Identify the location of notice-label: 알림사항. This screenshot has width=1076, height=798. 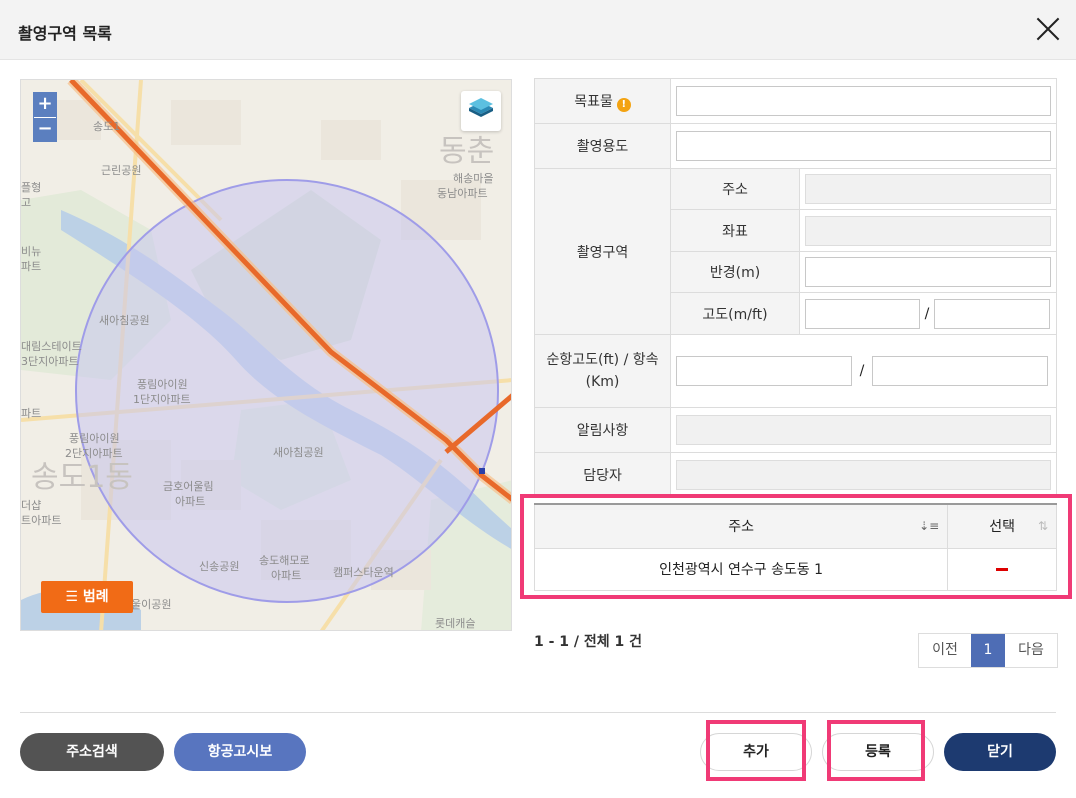
(602, 430).